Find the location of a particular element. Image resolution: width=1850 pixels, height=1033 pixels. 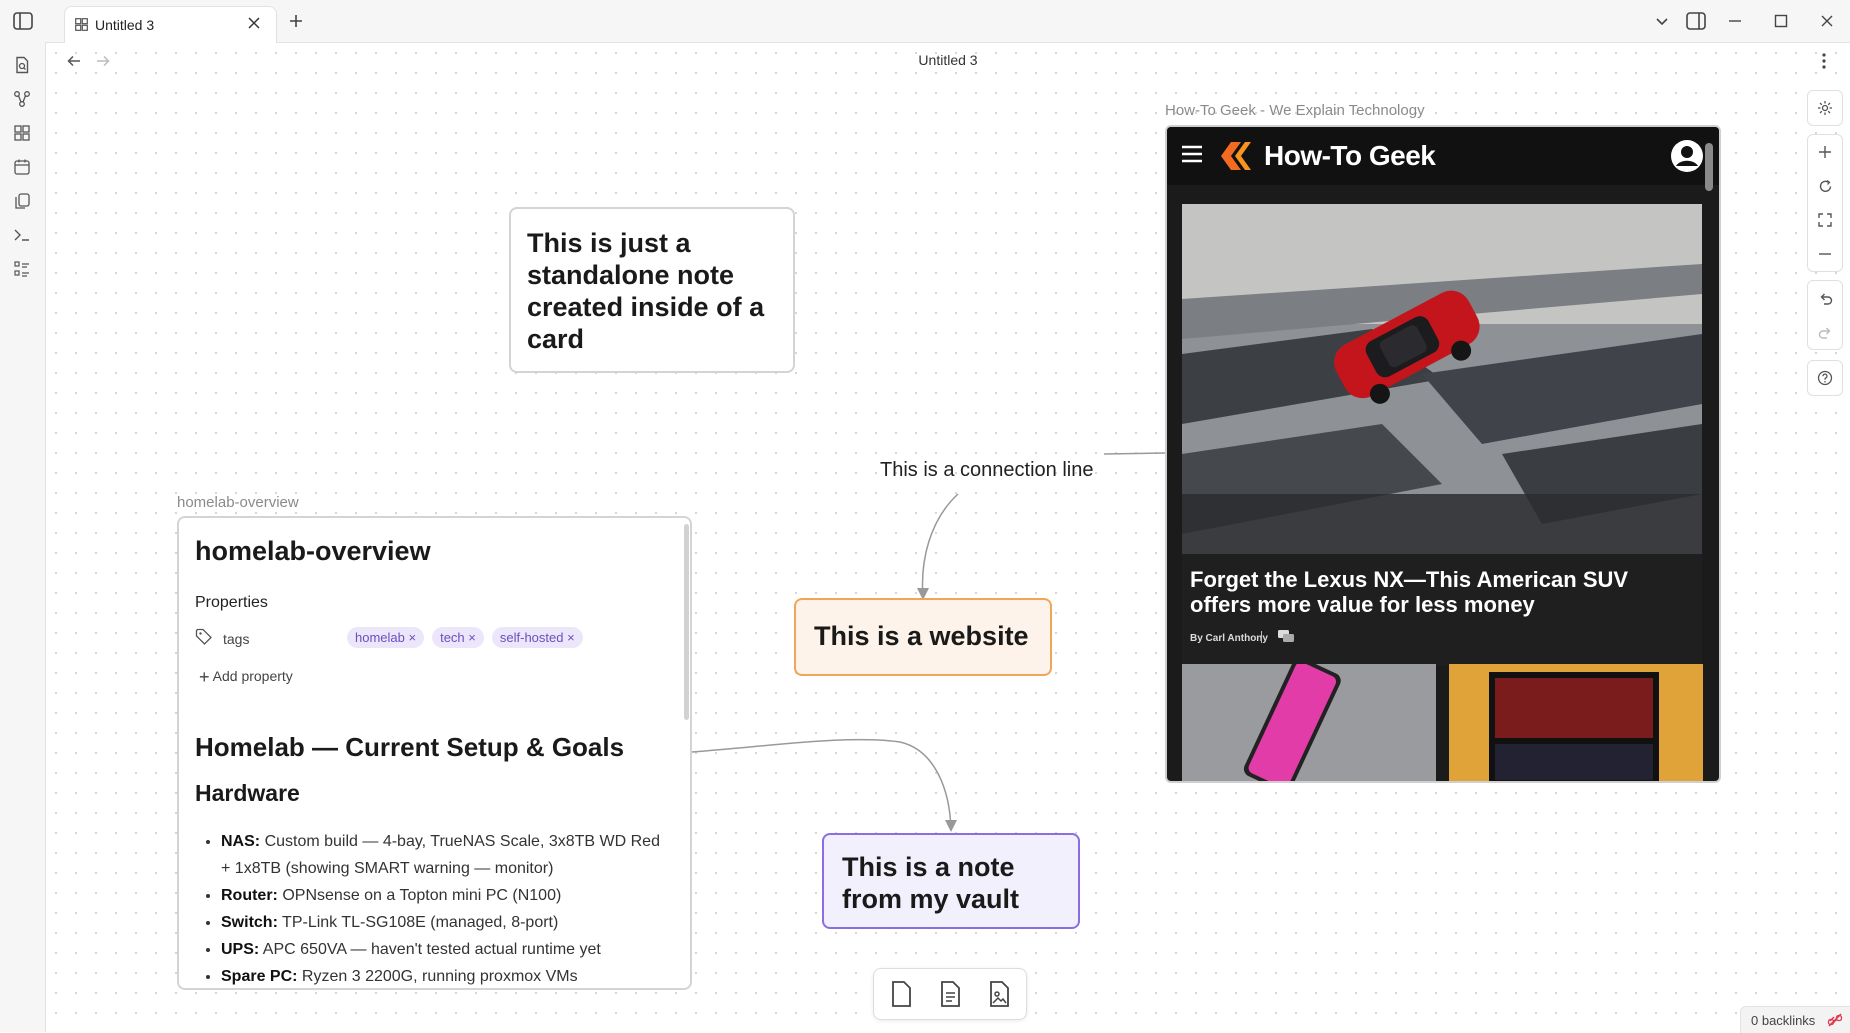

article-byline: By Carl Anthony is located at coordinates (1229, 638).